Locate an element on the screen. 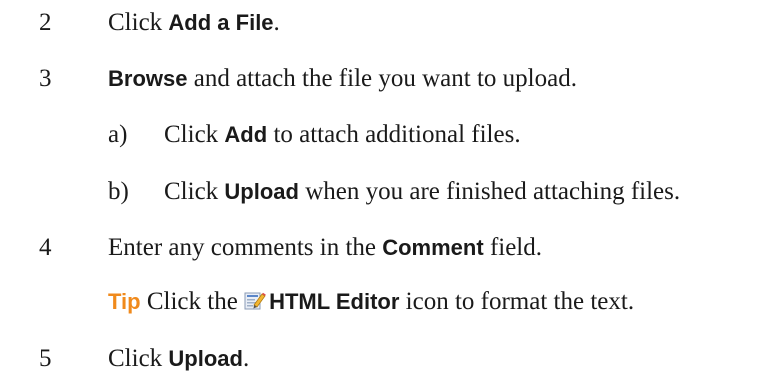 The image size is (781, 383). substep-text: Click Add to attach additional files. is located at coordinates (342, 134).